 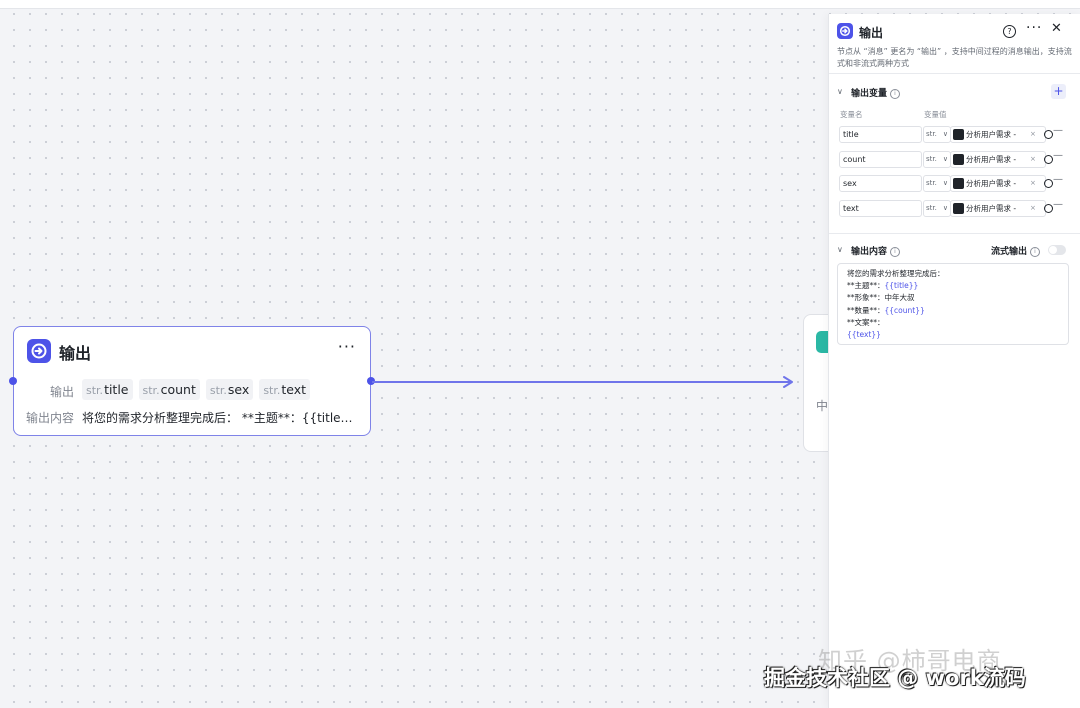 I want to click on variable-row: text str. ∨ 分析用户需求 - × —, so click(x=957, y=208).